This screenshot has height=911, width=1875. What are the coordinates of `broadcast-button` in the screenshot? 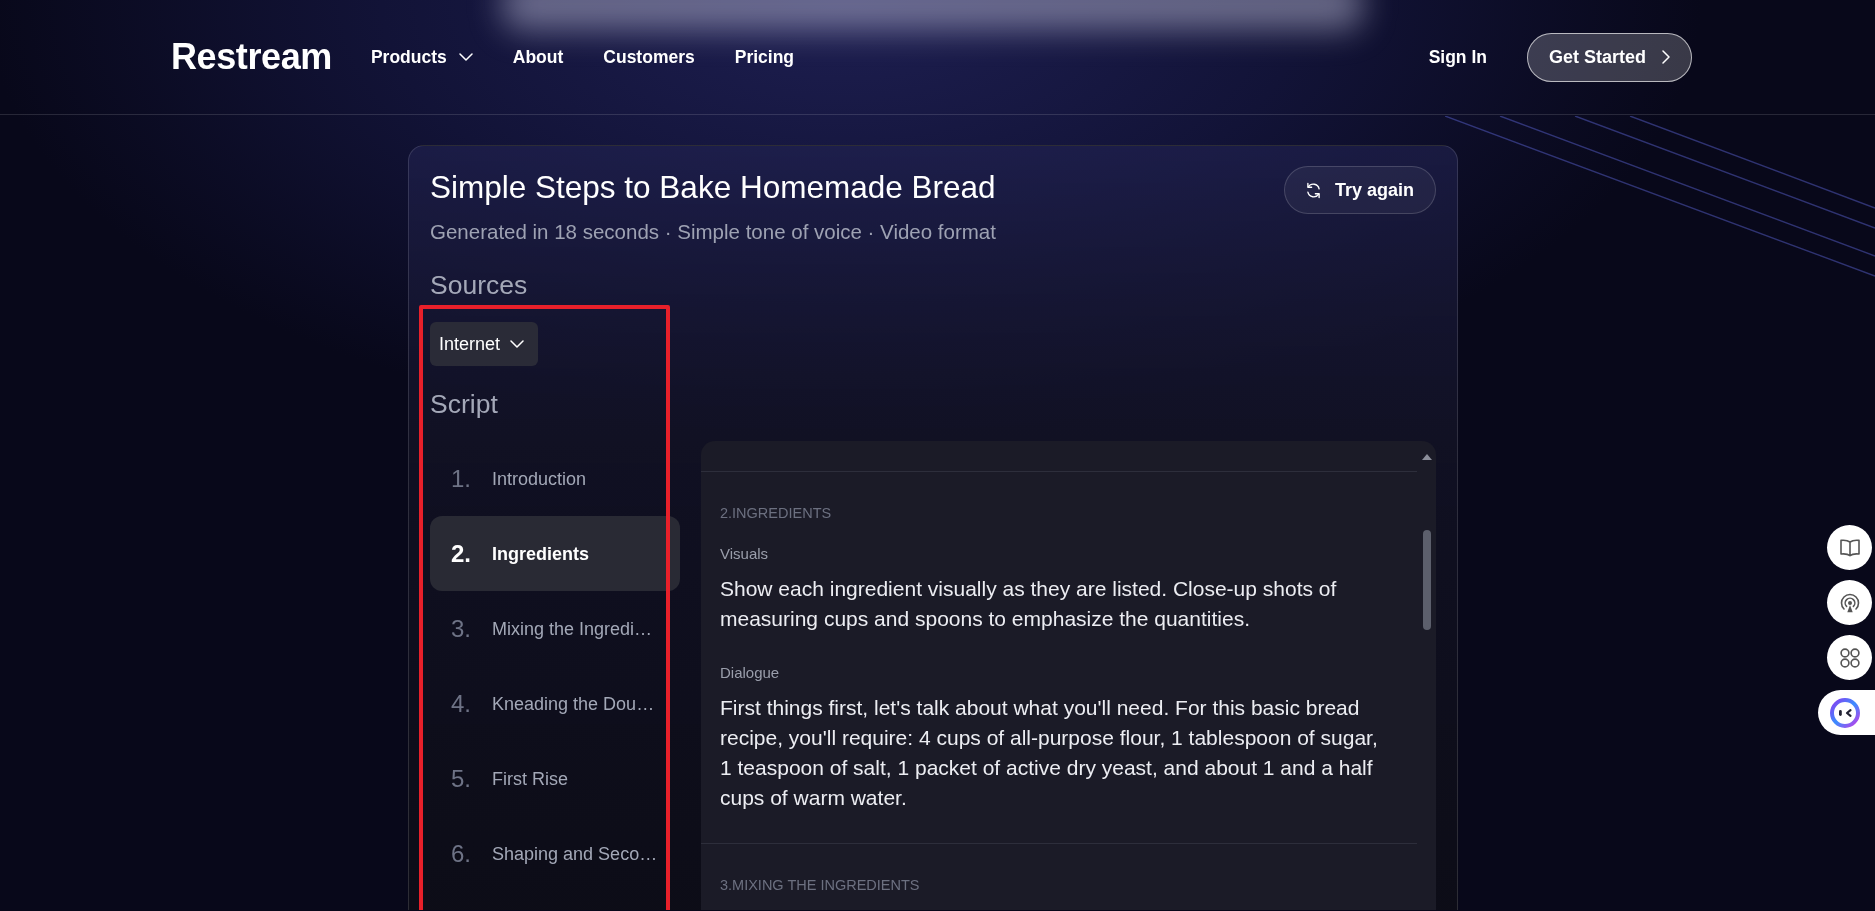 It's located at (1849, 602).